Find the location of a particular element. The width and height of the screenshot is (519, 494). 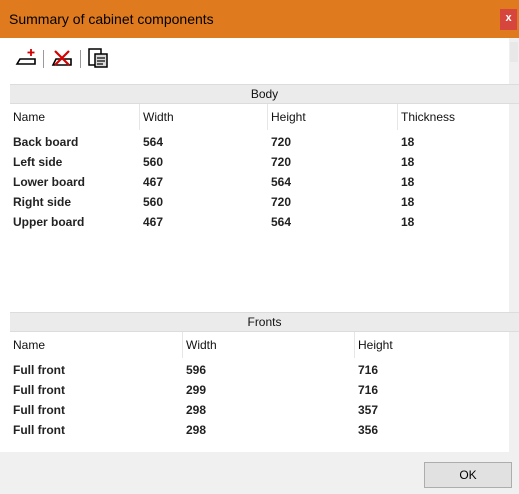

fronts-col-width: Width is located at coordinates (269, 345).